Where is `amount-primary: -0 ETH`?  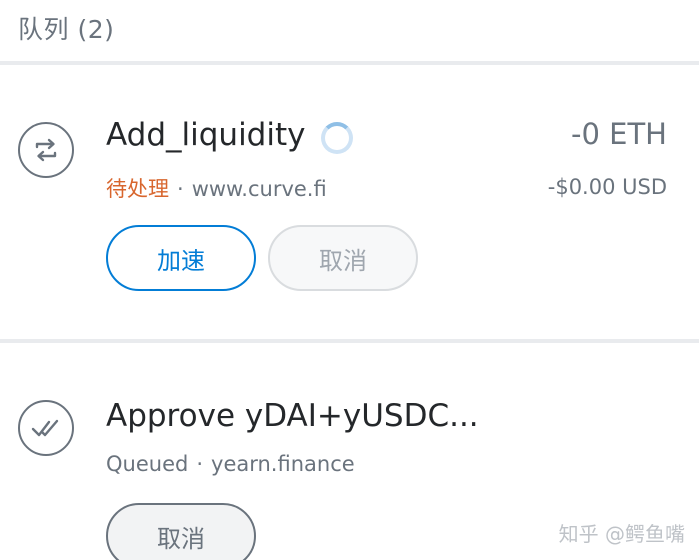 amount-primary: -0 ETH is located at coordinates (619, 134).